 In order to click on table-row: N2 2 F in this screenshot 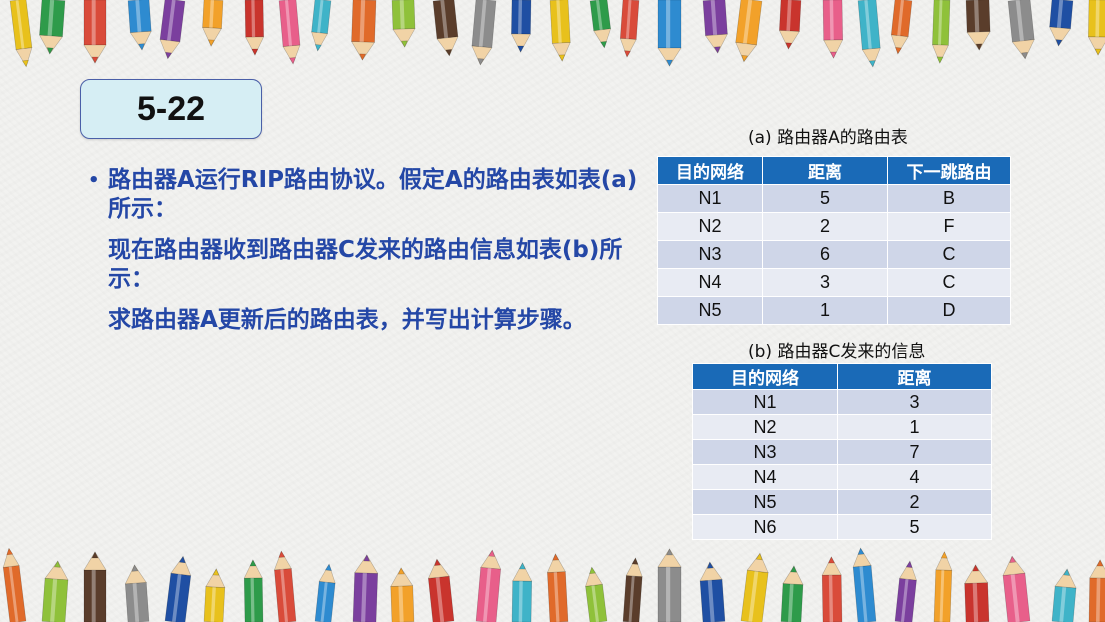, I will do `click(834, 226)`.